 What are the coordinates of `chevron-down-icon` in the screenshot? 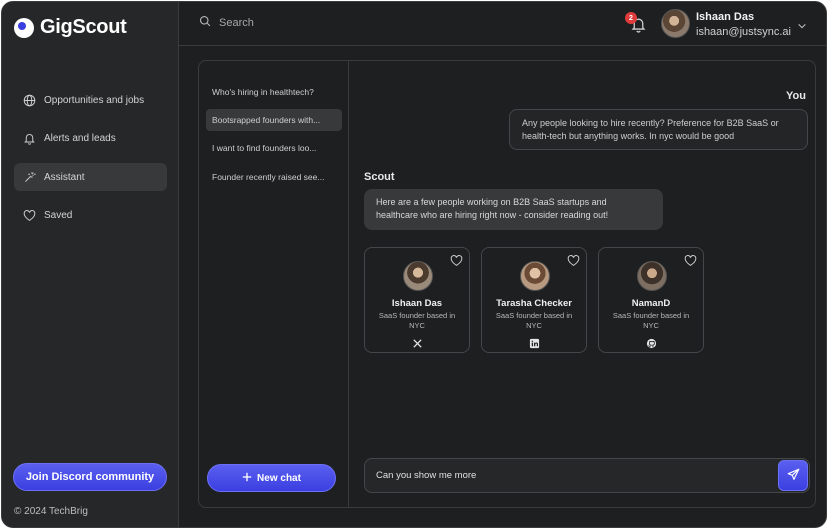 It's located at (802, 23).